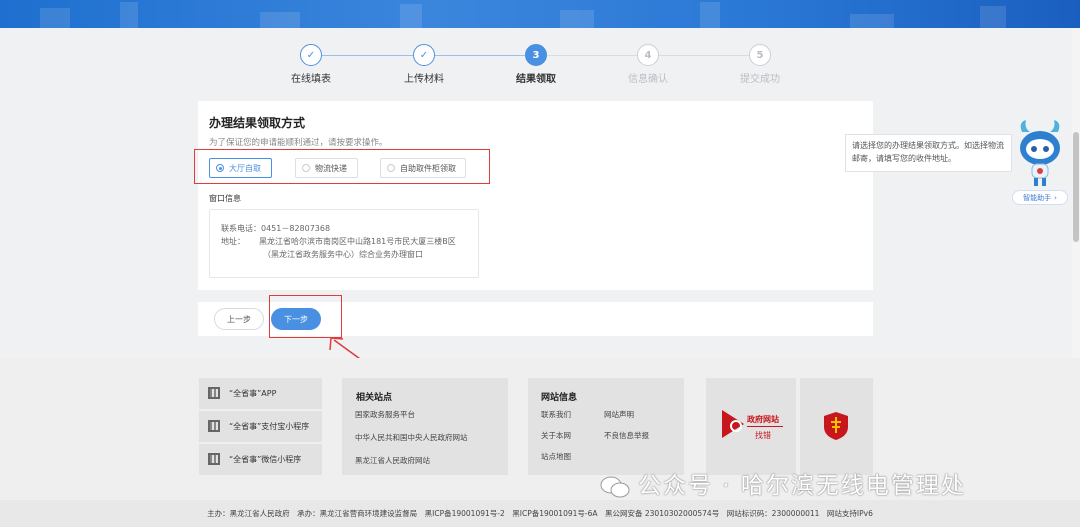 This screenshot has width=1080, height=527. What do you see at coordinates (265, 459) in the screenshot?
I see `app-label: “全省事”微信小程序` at bounding box center [265, 459].